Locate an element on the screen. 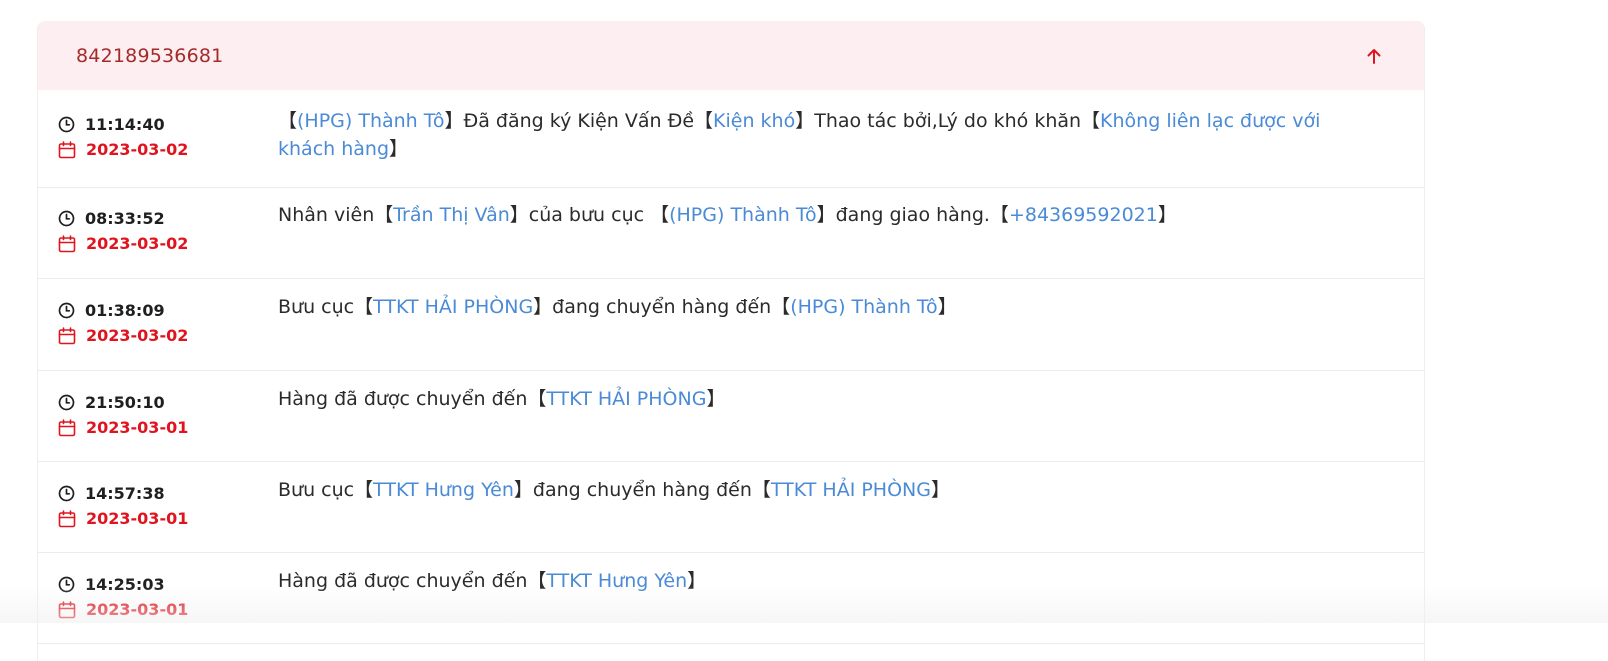 The width and height of the screenshot is (1608, 661). event-time-line: 11:14:40 is located at coordinates (168, 124).